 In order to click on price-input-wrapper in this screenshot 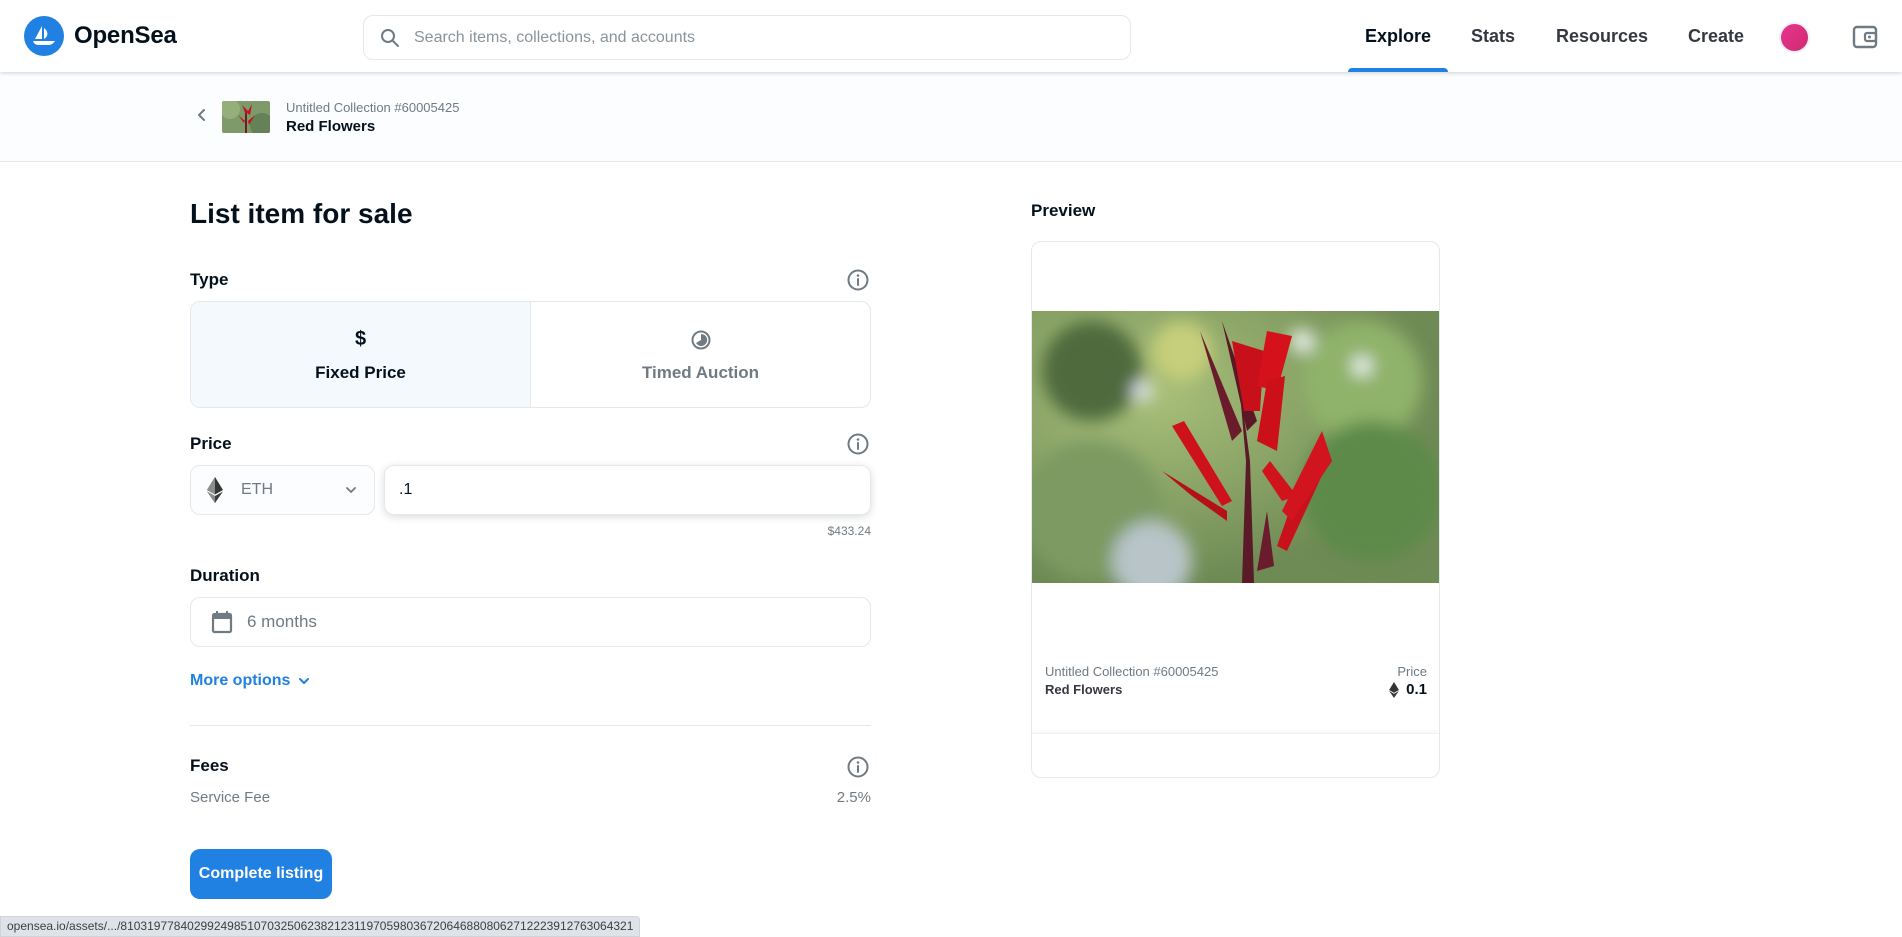, I will do `click(627, 490)`.